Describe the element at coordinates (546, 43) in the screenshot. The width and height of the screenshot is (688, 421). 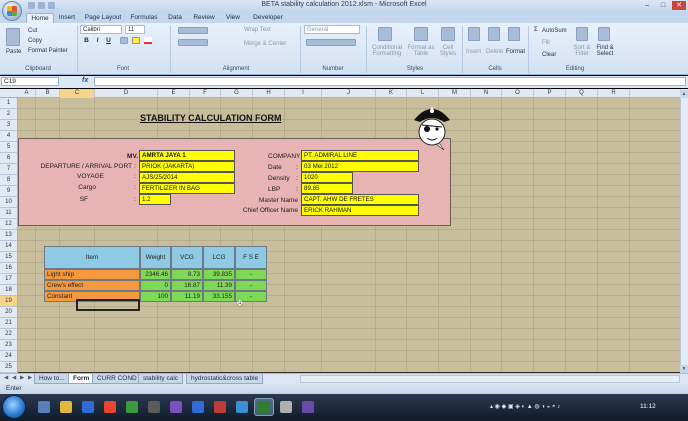
I see `fill-button: Fill` at that location.